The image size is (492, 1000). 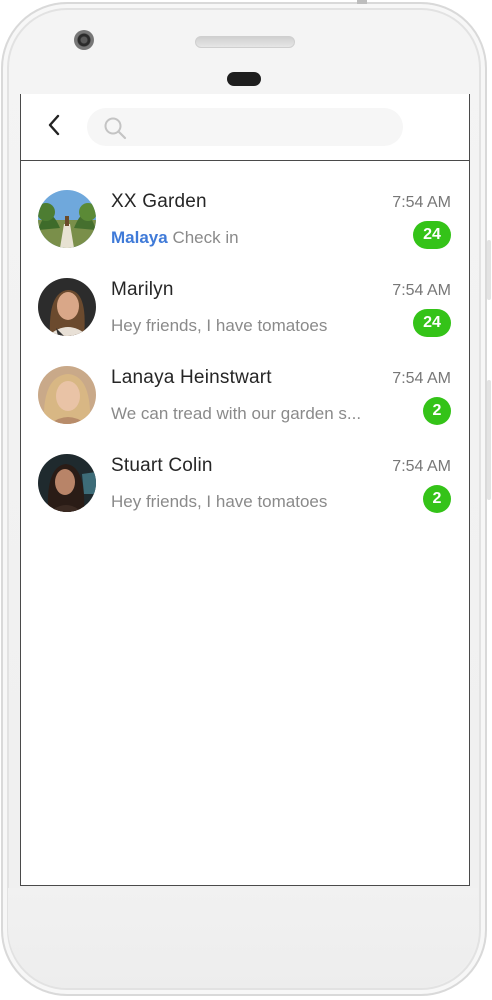 I want to click on chat-name: XX Garden, so click(x=159, y=201).